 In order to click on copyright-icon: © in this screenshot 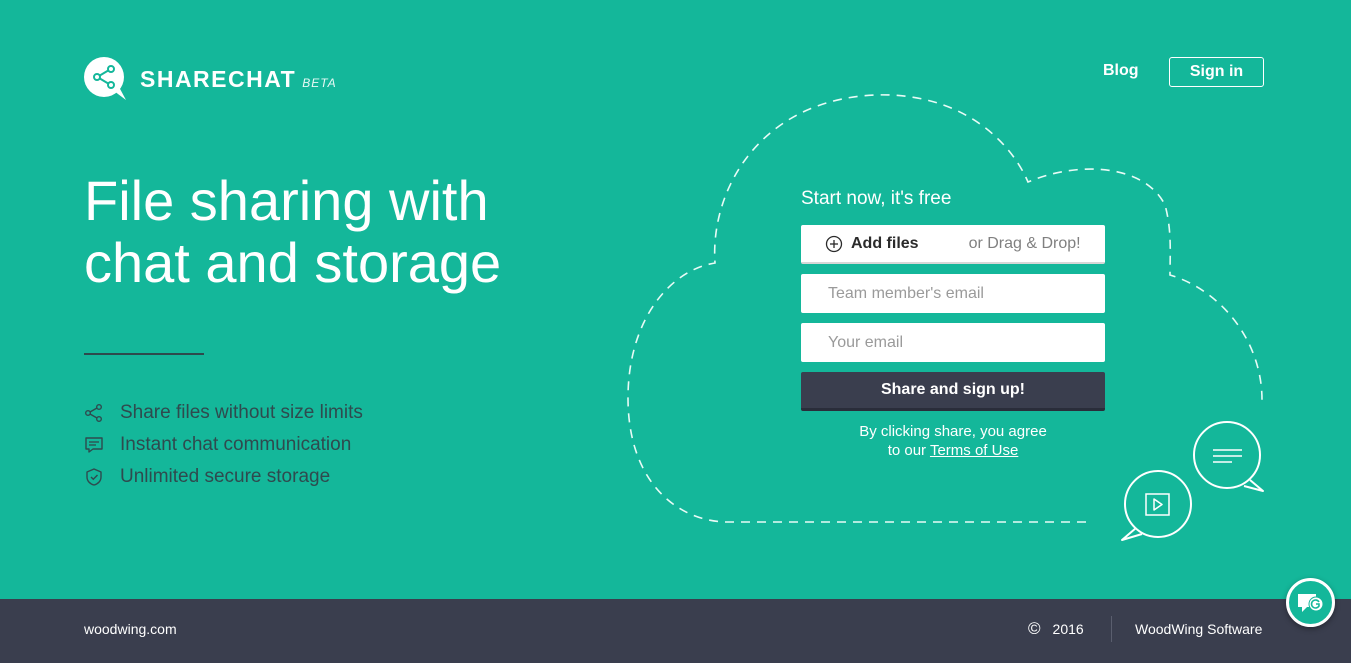, I will do `click(1034, 628)`.